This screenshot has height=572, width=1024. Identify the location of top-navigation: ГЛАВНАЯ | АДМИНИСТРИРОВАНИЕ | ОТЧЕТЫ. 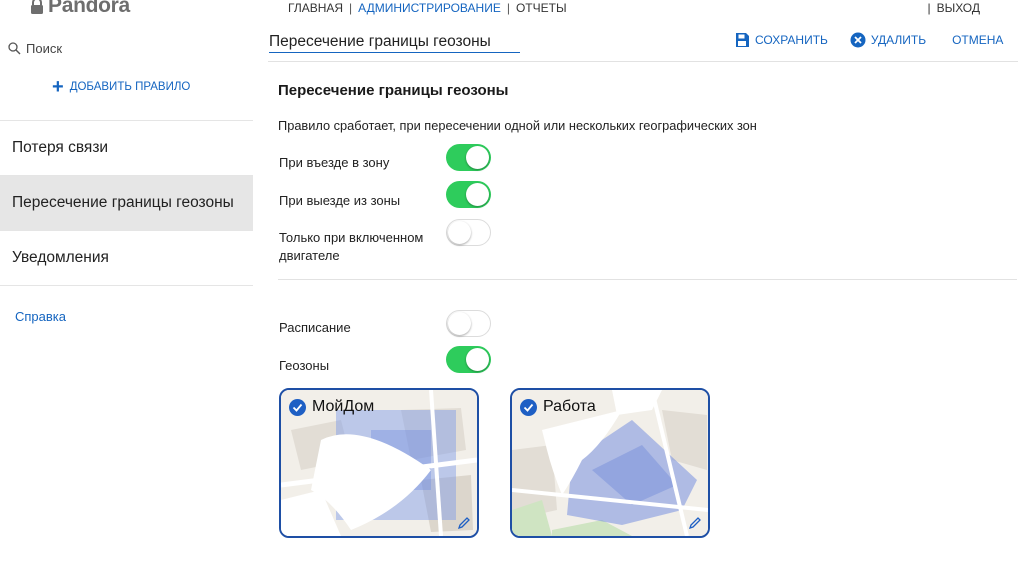
(427, 8).